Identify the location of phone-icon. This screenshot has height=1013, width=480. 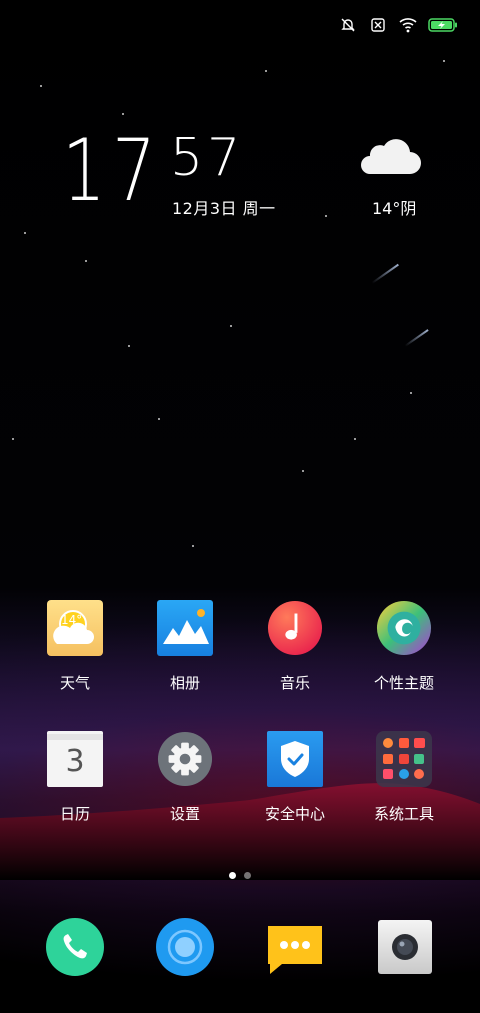
(75, 947).